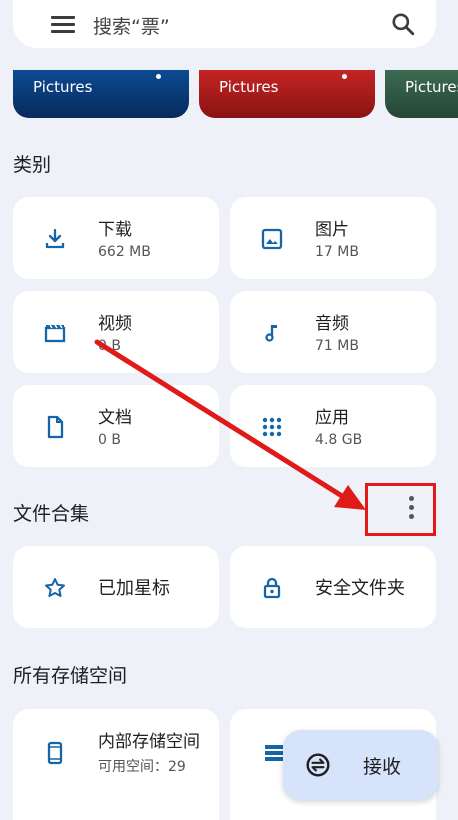 This screenshot has height=820, width=458. I want to click on category-apps: 应用 4.8 GB, so click(333, 426).